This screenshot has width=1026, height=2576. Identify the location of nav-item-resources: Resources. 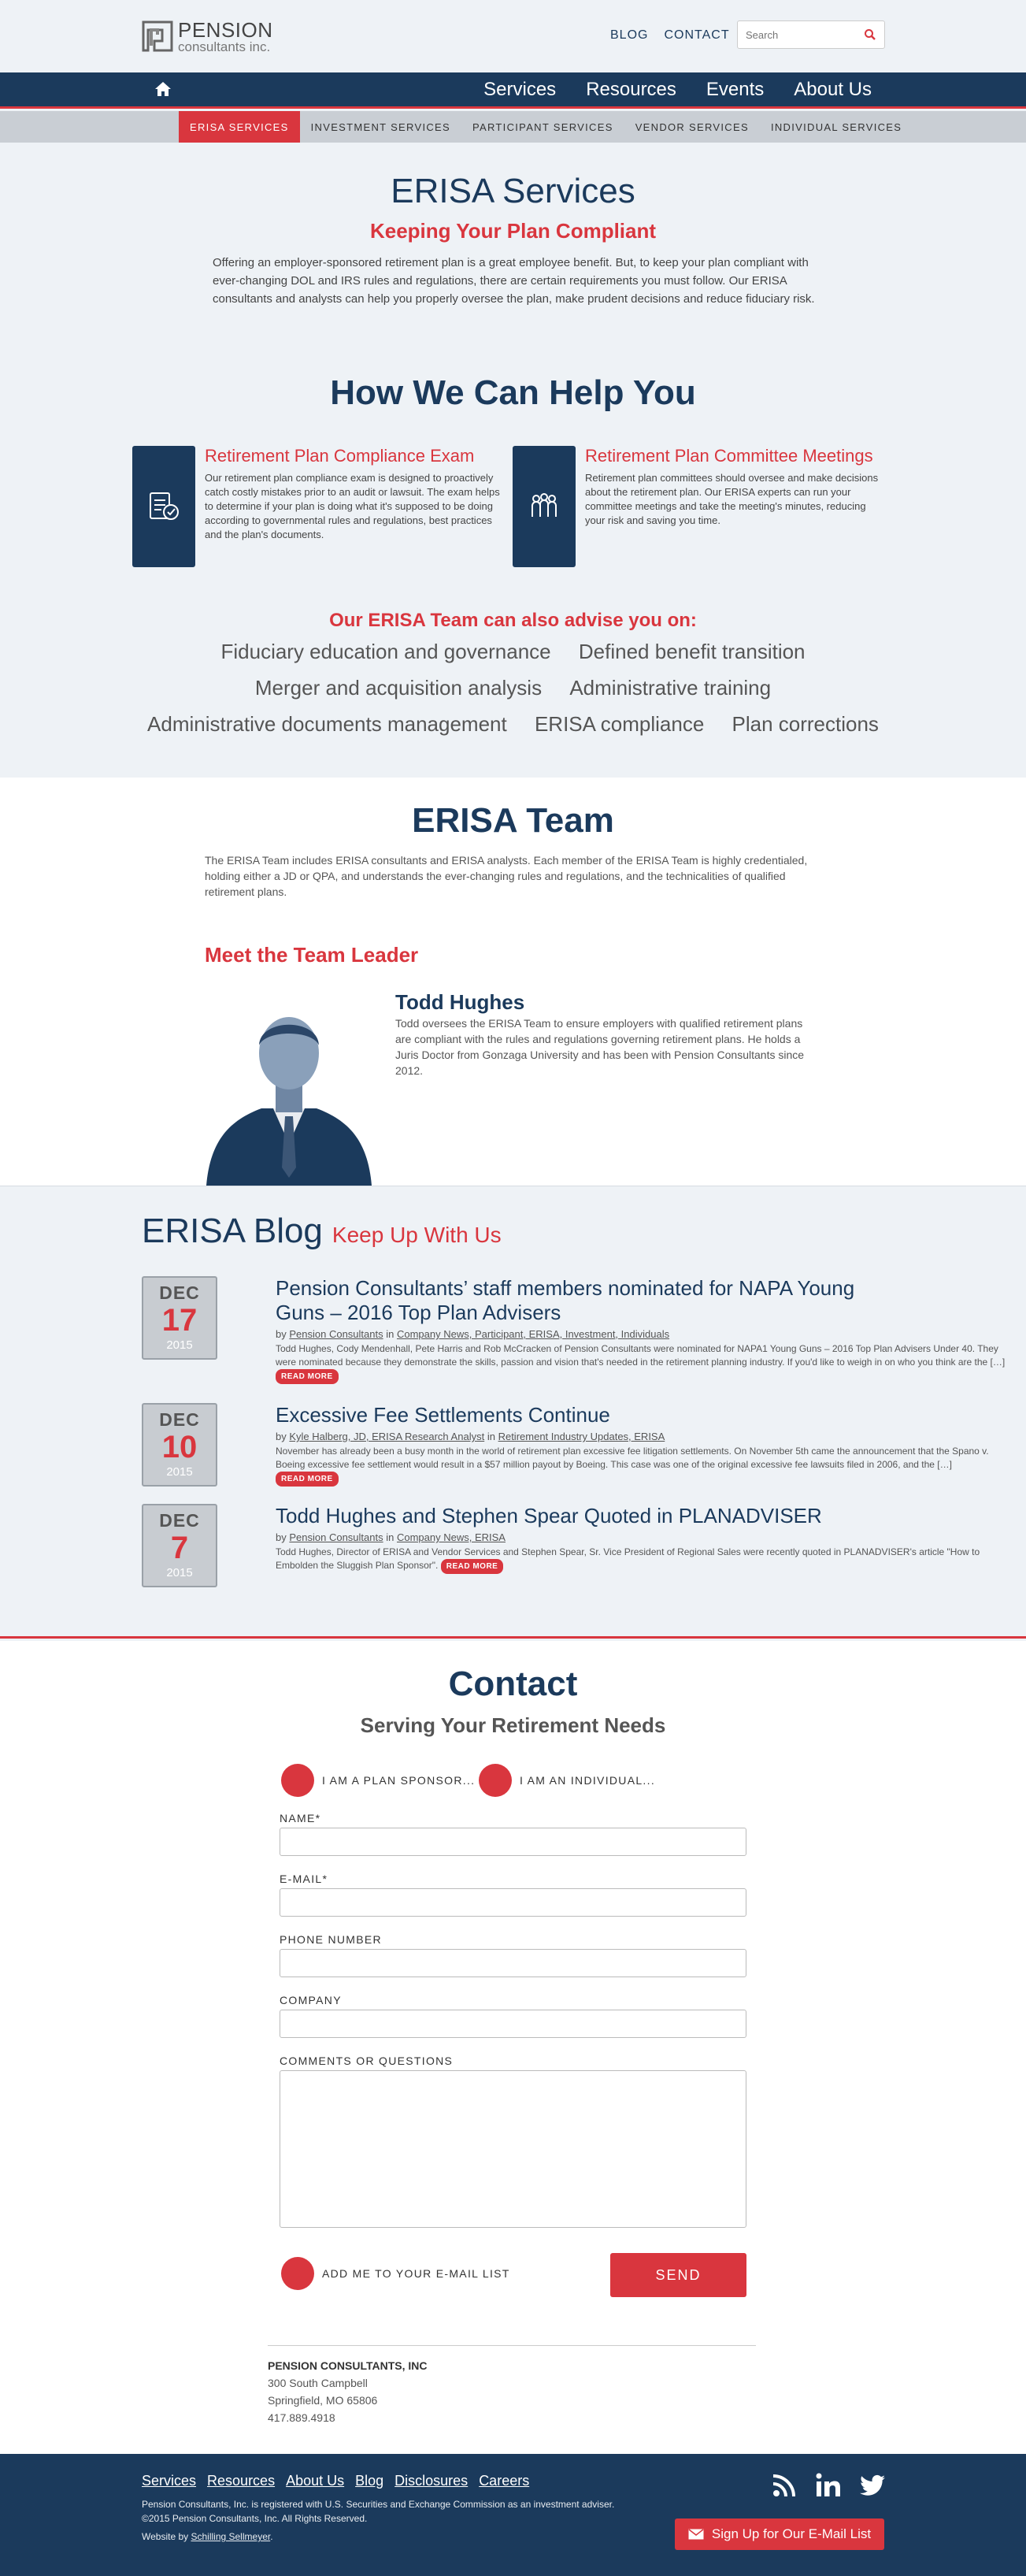
(631, 90).